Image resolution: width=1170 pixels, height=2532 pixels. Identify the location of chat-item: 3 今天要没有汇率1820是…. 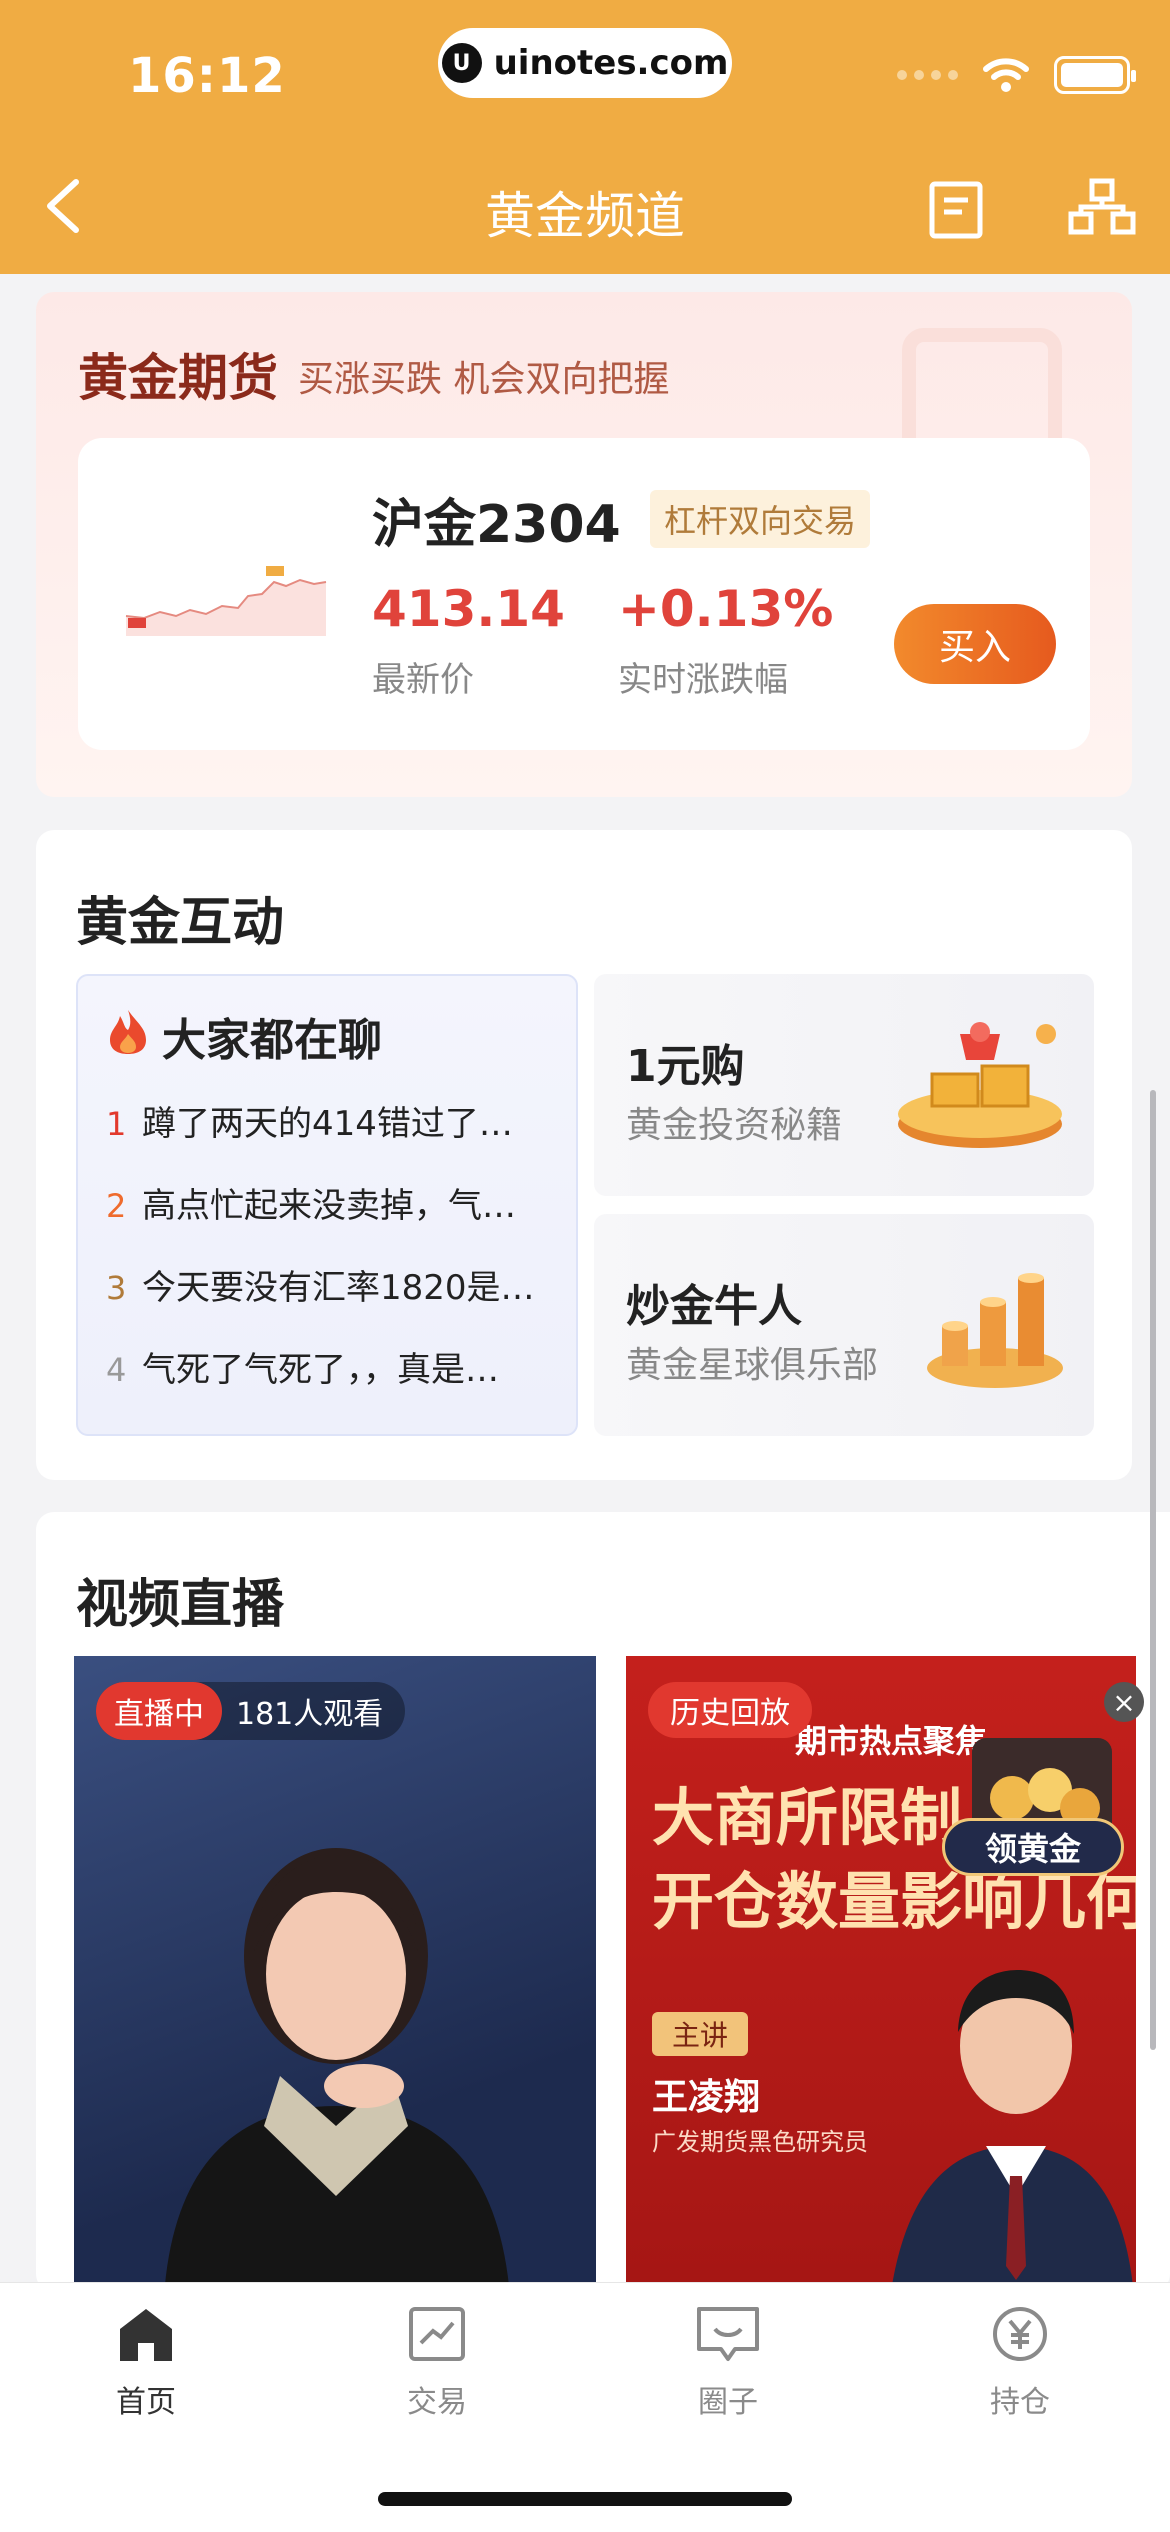
(331, 1284).